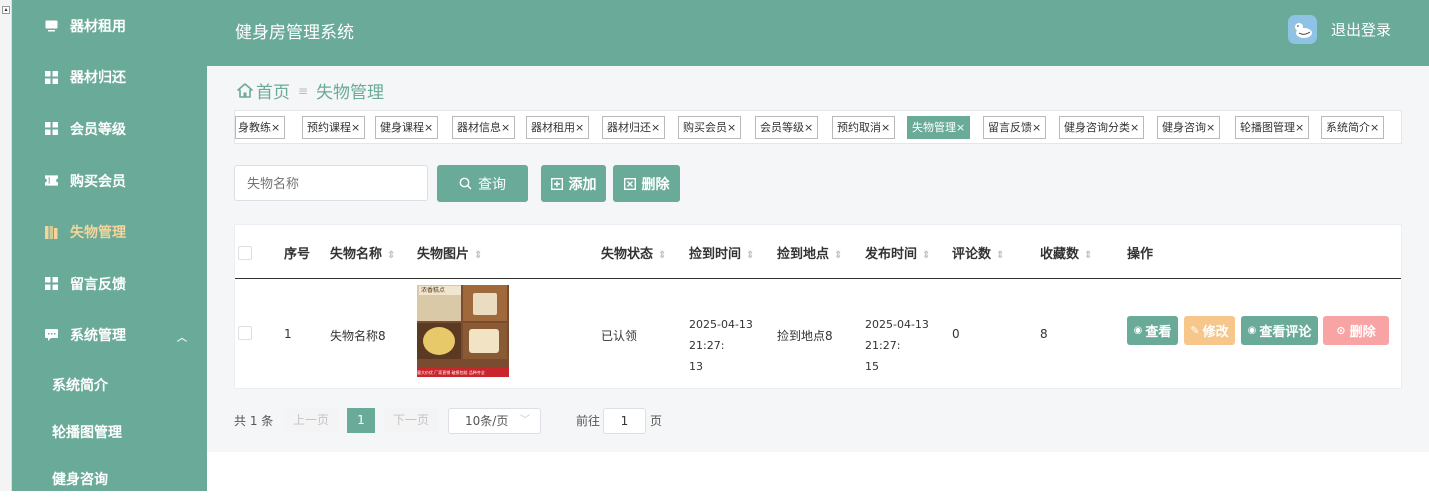  Describe the element at coordinates (809, 252) in the screenshot. I see `col-found-place: 捡到地点 ⇕` at that location.